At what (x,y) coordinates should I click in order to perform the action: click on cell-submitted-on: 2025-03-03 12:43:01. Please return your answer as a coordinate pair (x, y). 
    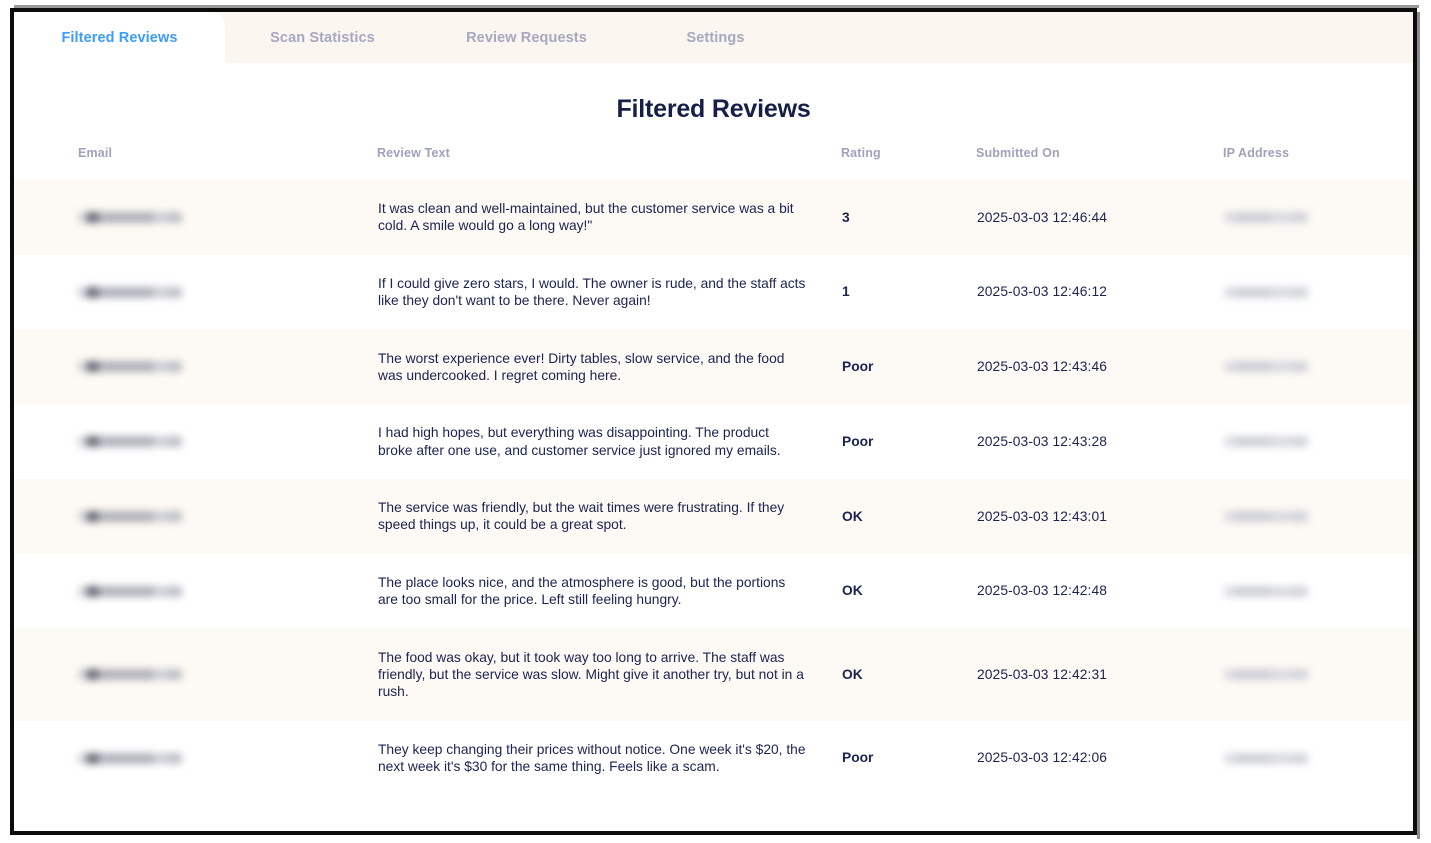
    Looking at the image, I should click on (1042, 516).